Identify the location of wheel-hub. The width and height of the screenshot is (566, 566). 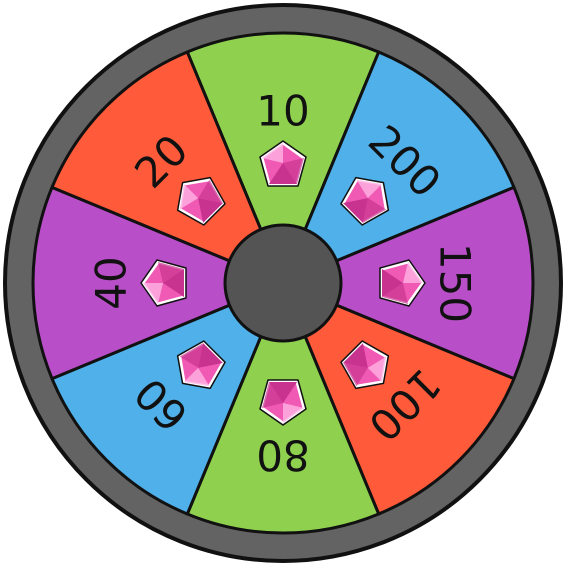
(283, 283).